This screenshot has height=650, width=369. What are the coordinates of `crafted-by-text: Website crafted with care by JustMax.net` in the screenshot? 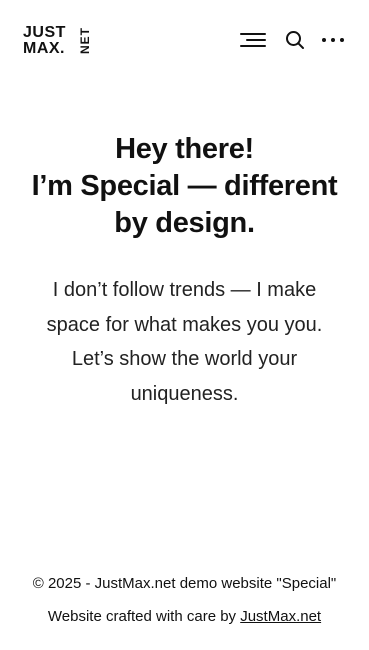 It's located at (184, 617).